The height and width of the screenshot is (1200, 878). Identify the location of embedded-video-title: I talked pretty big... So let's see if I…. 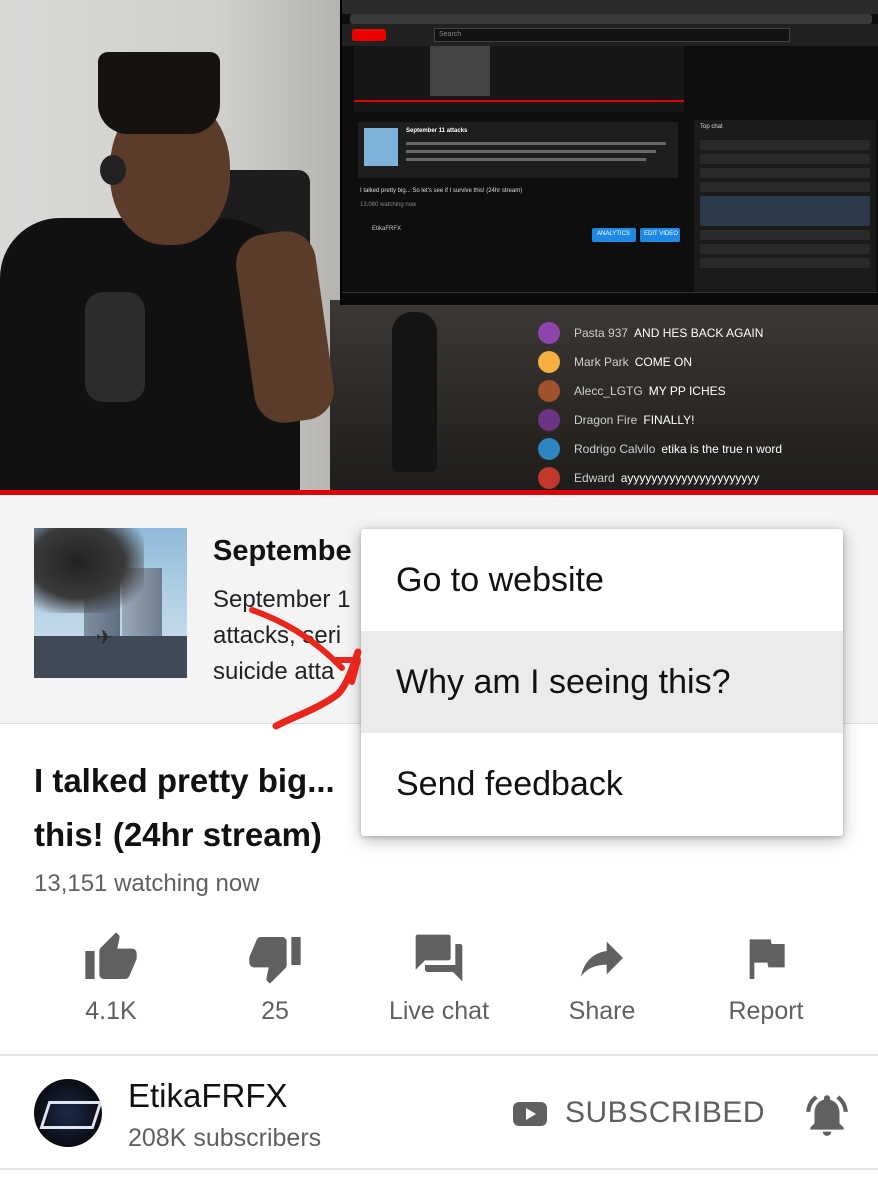
(441, 191).